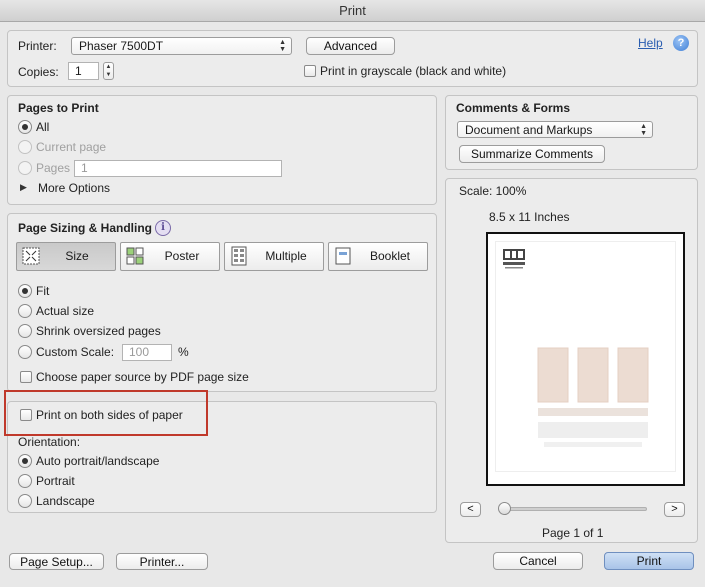 This screenshot has width=705, height=587. I want to click on printer-label: Printer:, so click(37, 46).